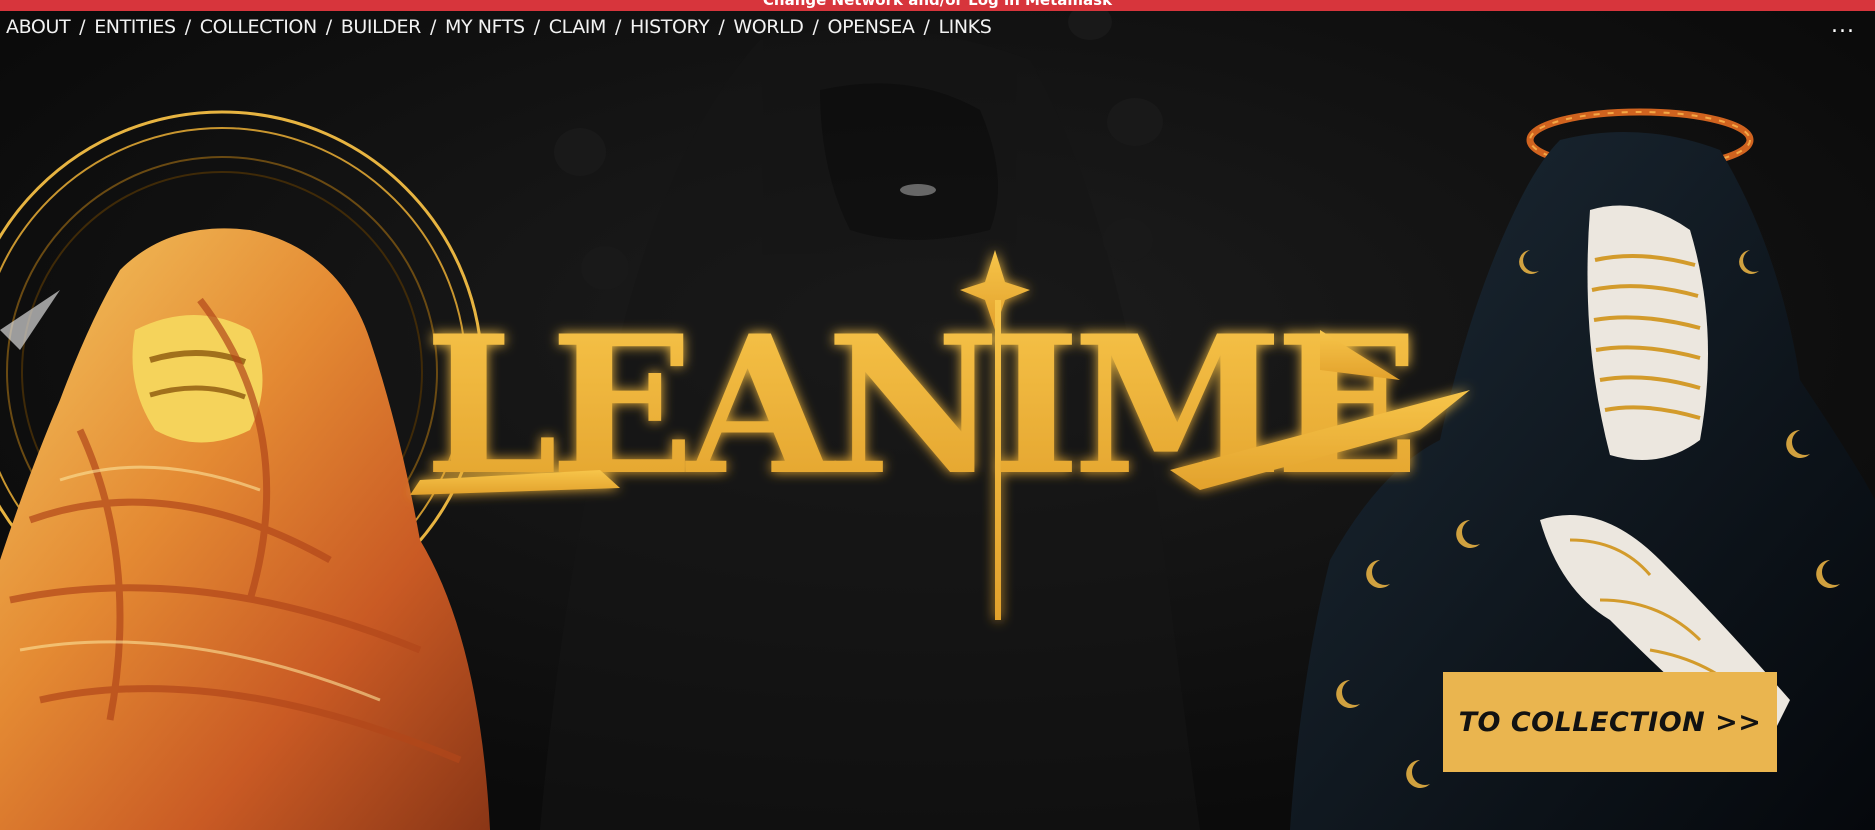  I want to click on nav-opensea: OPENSEA, so click(871, 27).